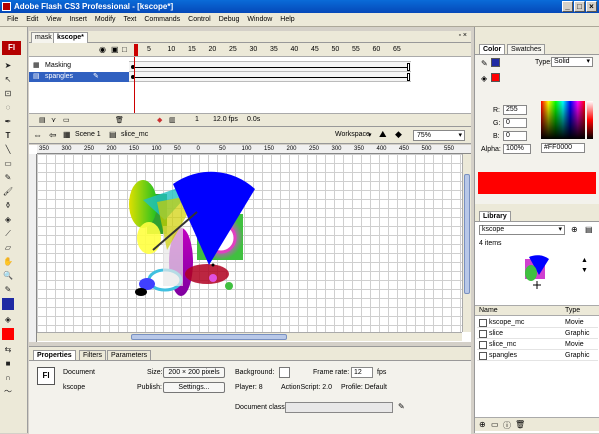 The width and height of the screenshot is (599, 434). What do you see at coordinates (270, 71) in the screenshot?
I see `frames-area` at bounding box center [270, 71].